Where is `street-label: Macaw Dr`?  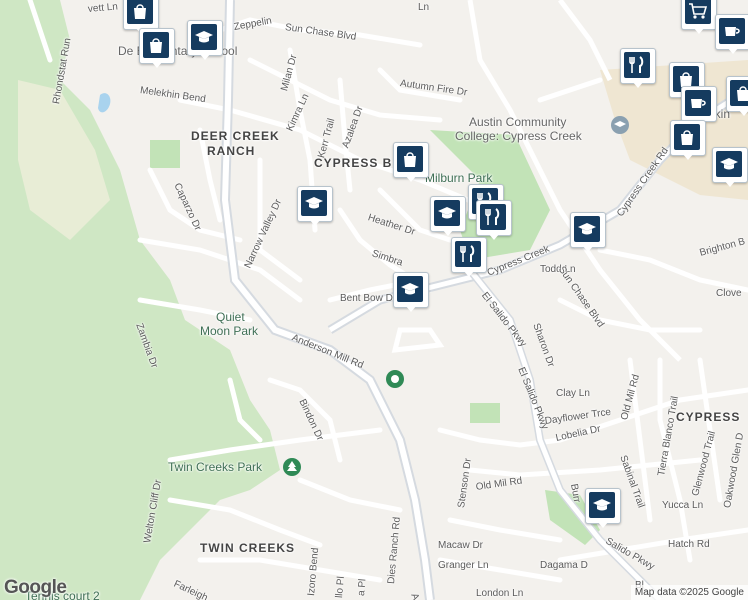
street-label: Macaw Dr is located at coordinates (461, 545).